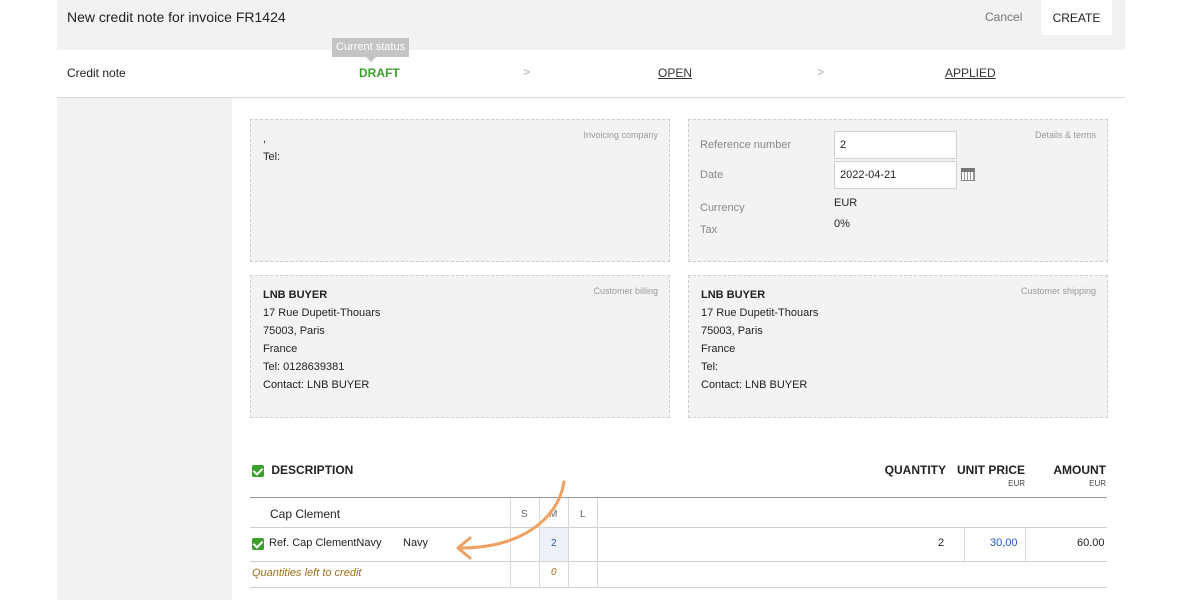 Image resolution: width=1200 pixels, height=600 pixels. I want to click on unit-price-header-label: UNIT PRICE, so click(990, 470).